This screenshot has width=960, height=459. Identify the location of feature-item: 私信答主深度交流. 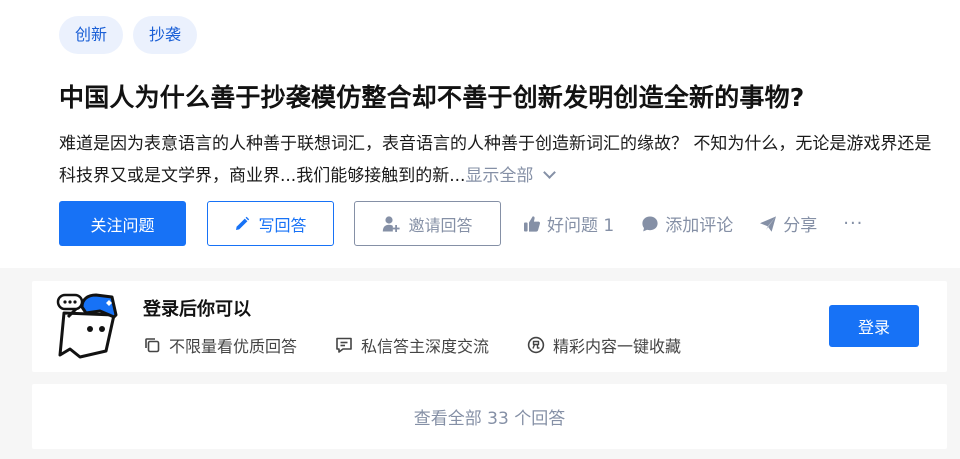
(412, 345).